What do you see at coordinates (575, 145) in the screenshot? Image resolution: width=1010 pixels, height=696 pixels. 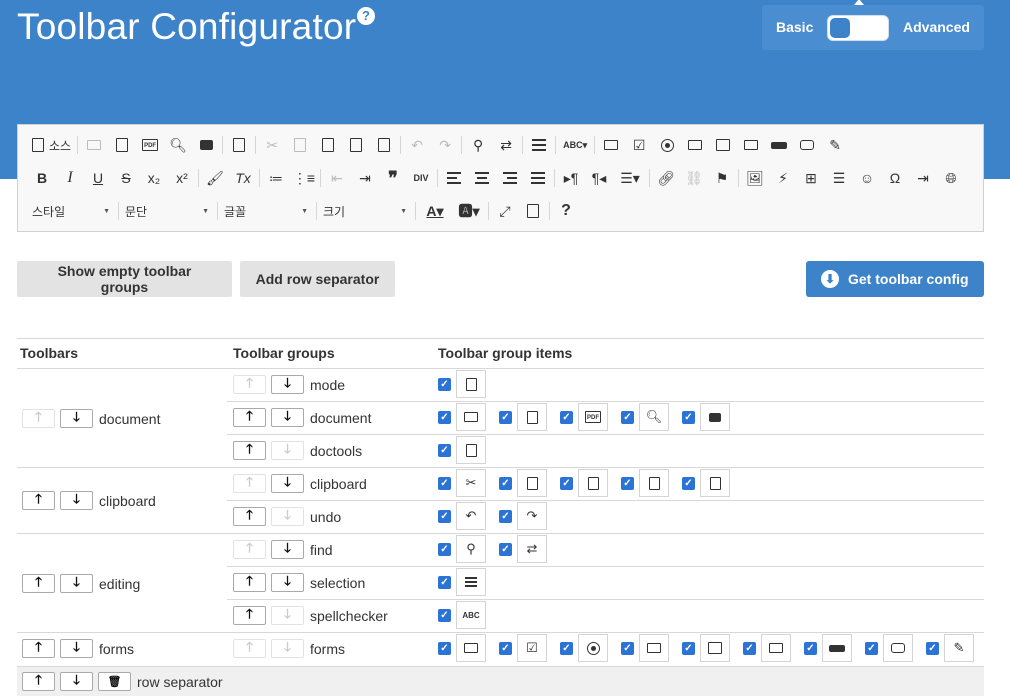 I see `spellcheck-button: ABC▾` at bounding box center [575, 145].